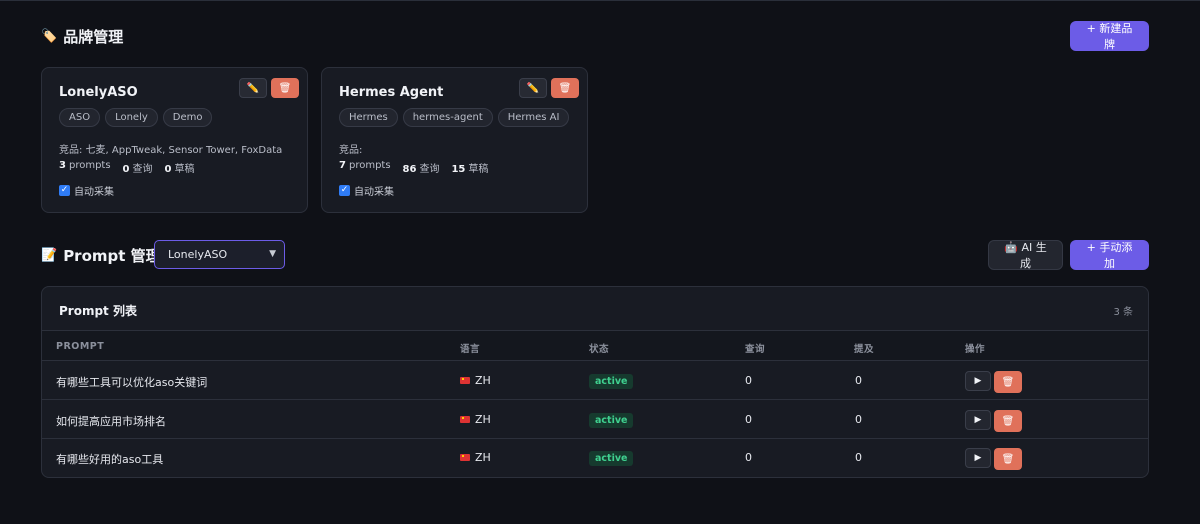  What do you see at coordinates (85, 165) in the screenshot?
I see `prompts-stat: 3 prompts` at bounding box center [85, 165].